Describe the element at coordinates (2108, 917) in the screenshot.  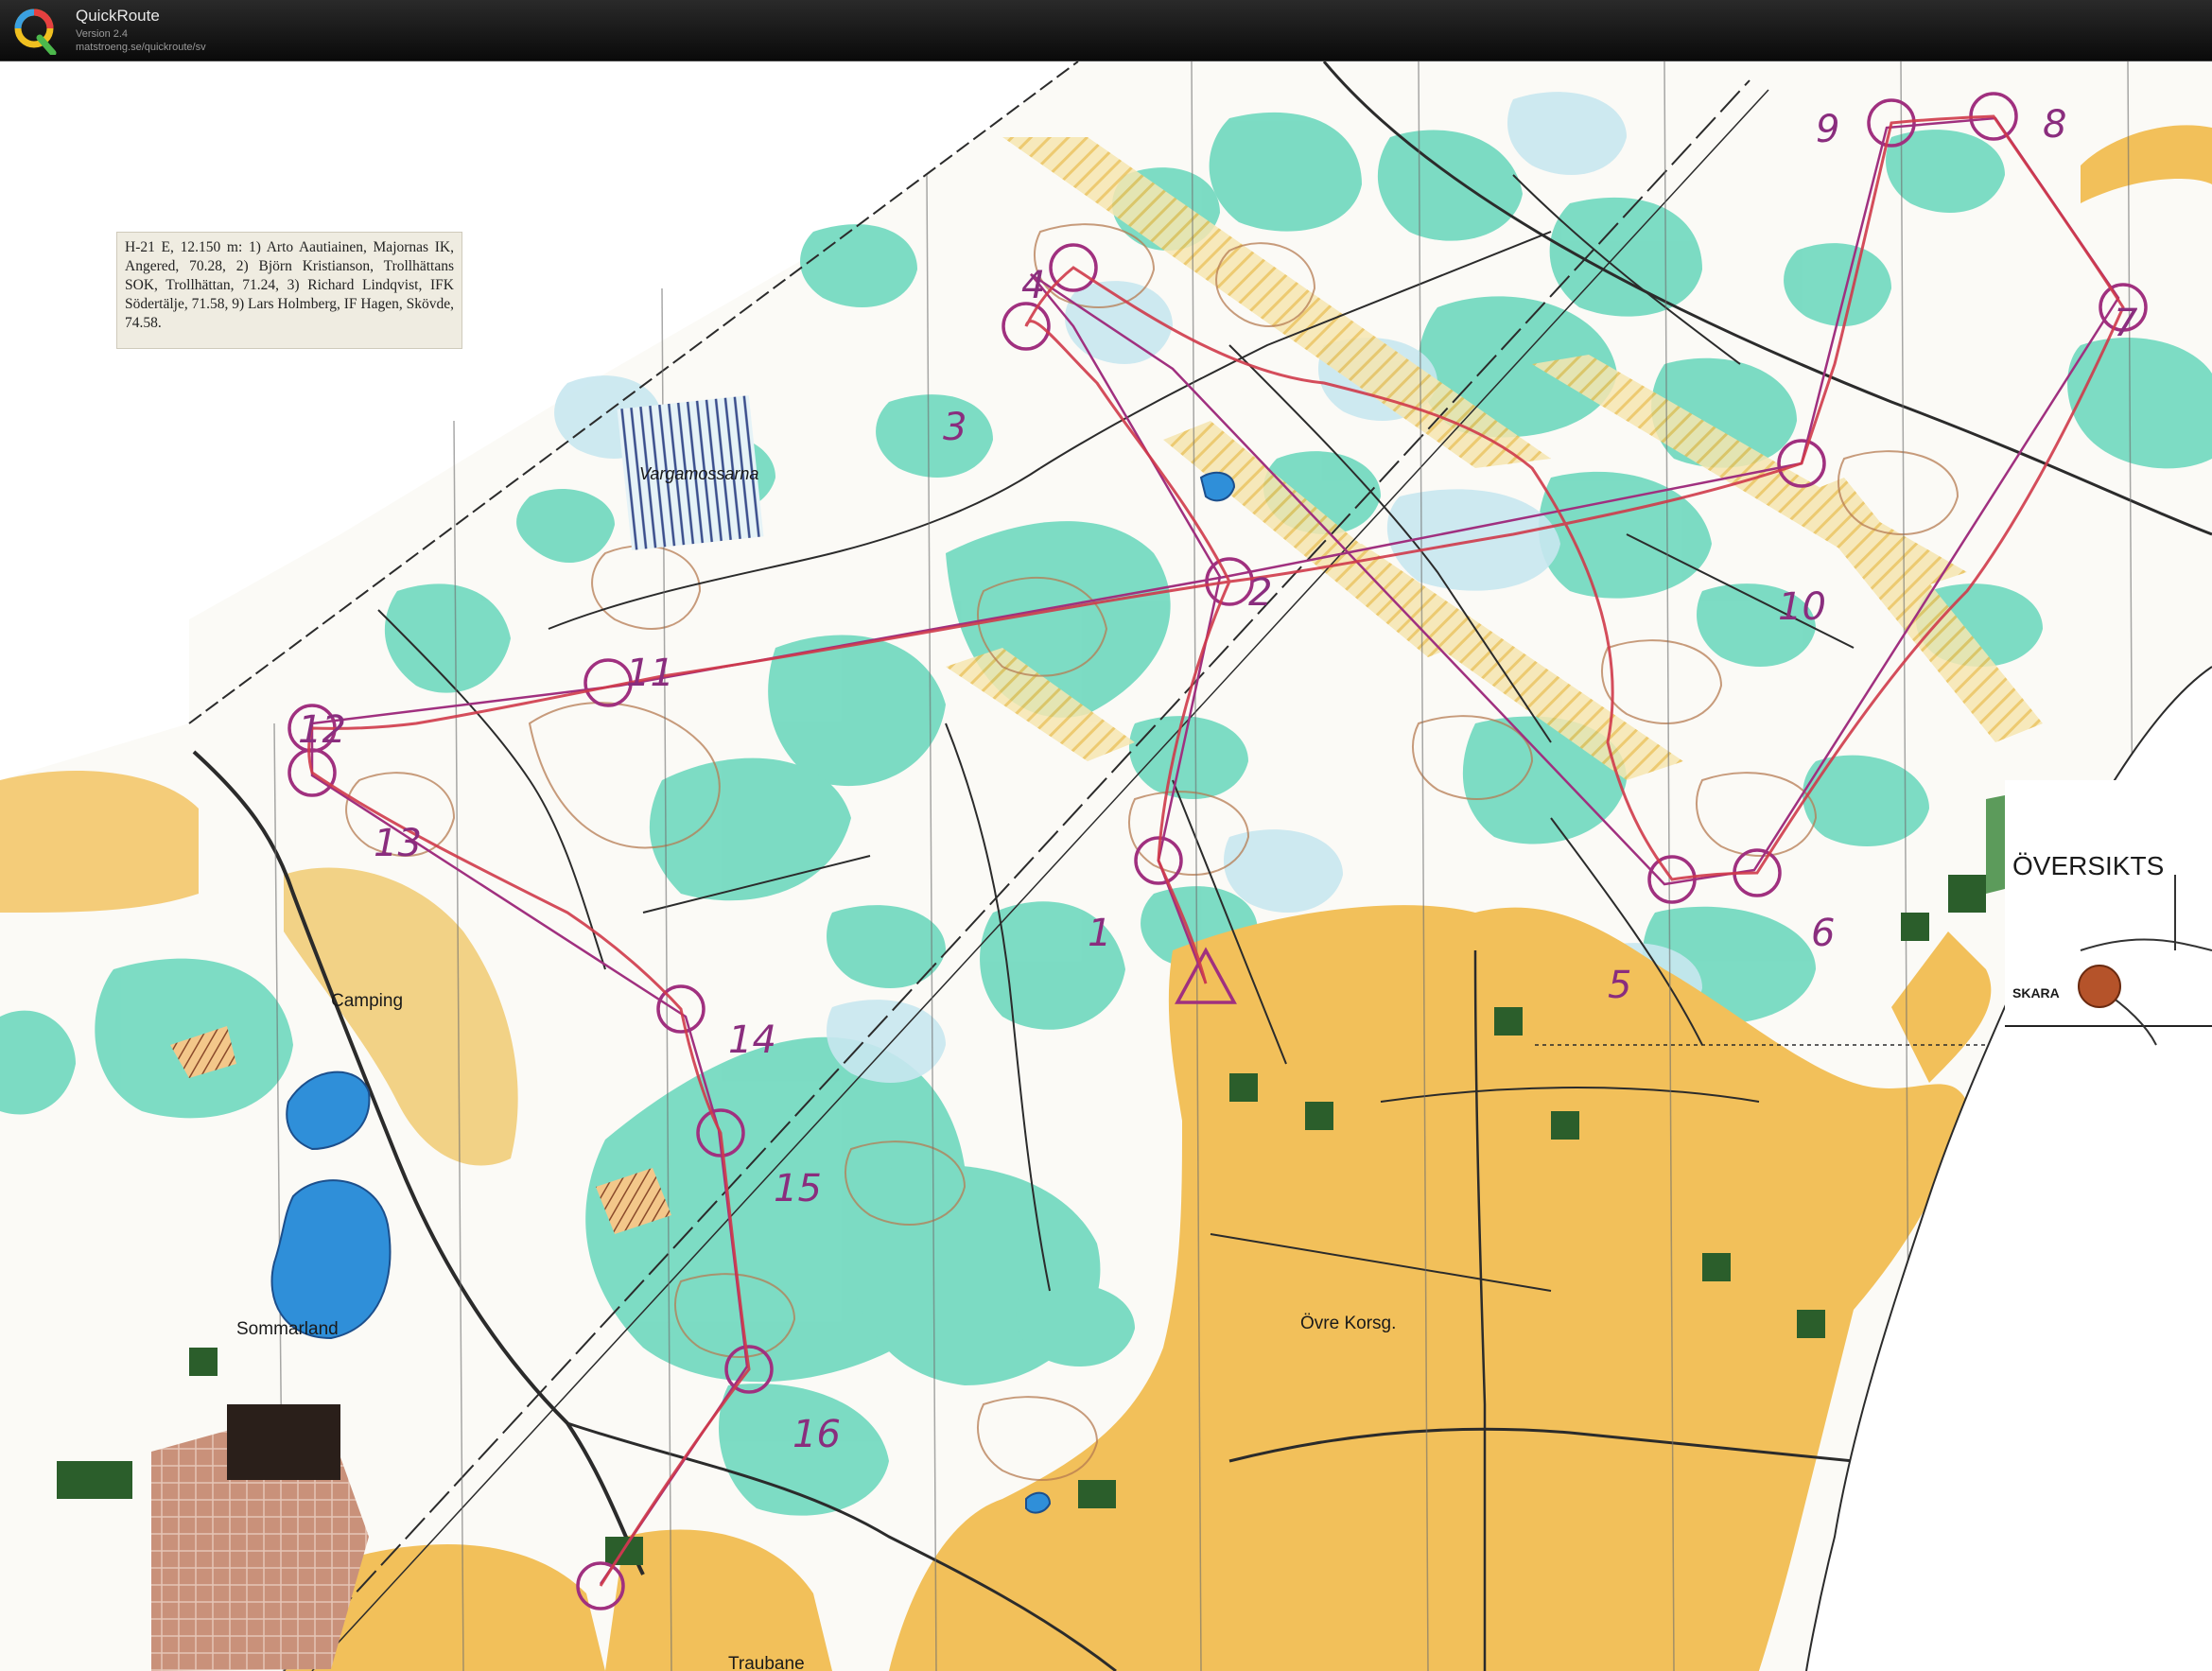
I see `overview-inset: ÖVERSIKTS SKARA` at that location.